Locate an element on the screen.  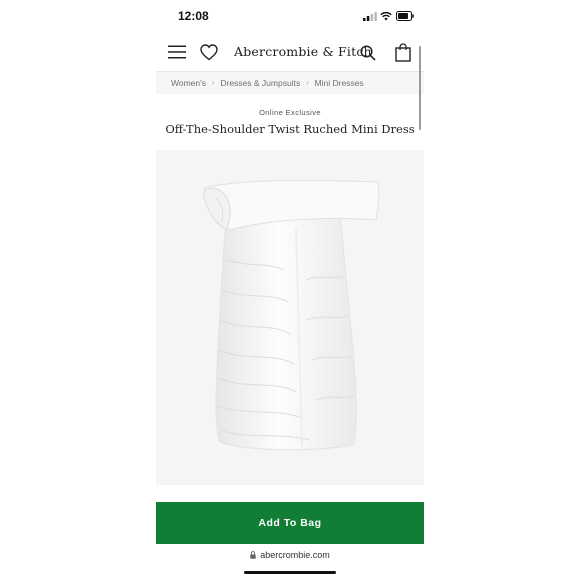
status-time: 12:08 is located at coordinates (193, 16).